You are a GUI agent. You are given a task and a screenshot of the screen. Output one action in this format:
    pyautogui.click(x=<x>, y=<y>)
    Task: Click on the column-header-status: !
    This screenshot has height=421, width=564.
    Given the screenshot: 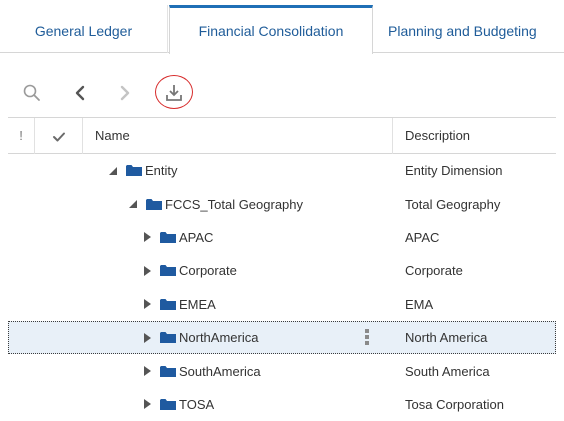 What is the action you would take?
    pyautogui.click(x=21, y=135)
    